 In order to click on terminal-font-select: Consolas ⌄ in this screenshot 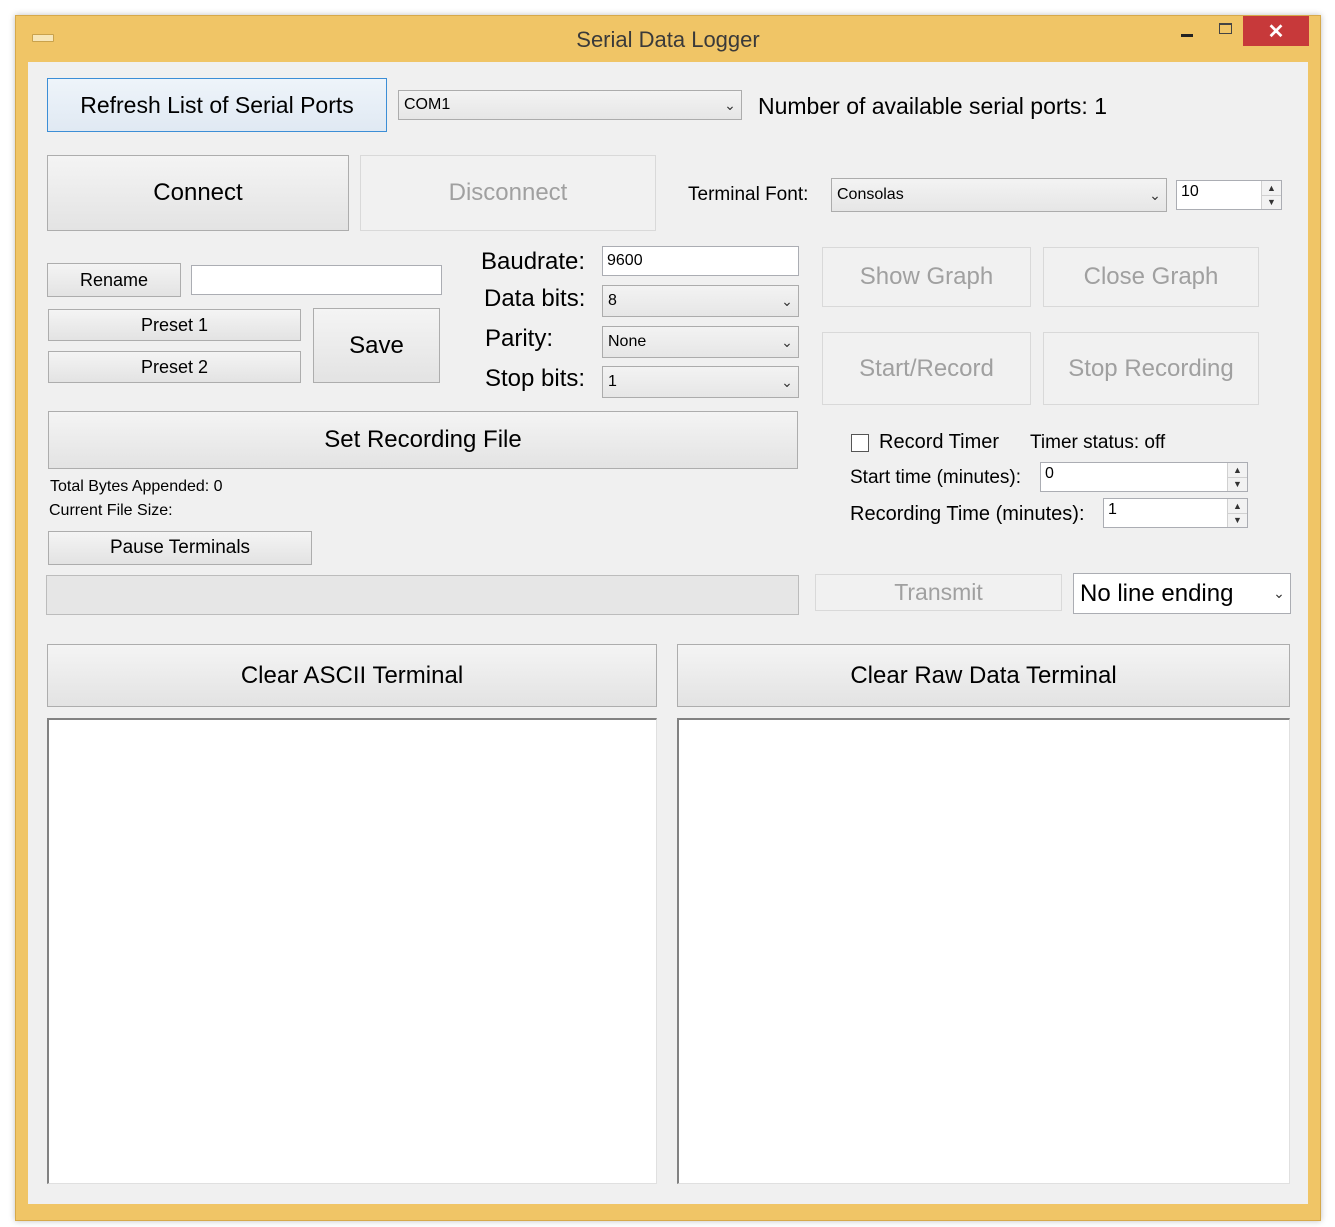, I will do `click(999, 195)`.